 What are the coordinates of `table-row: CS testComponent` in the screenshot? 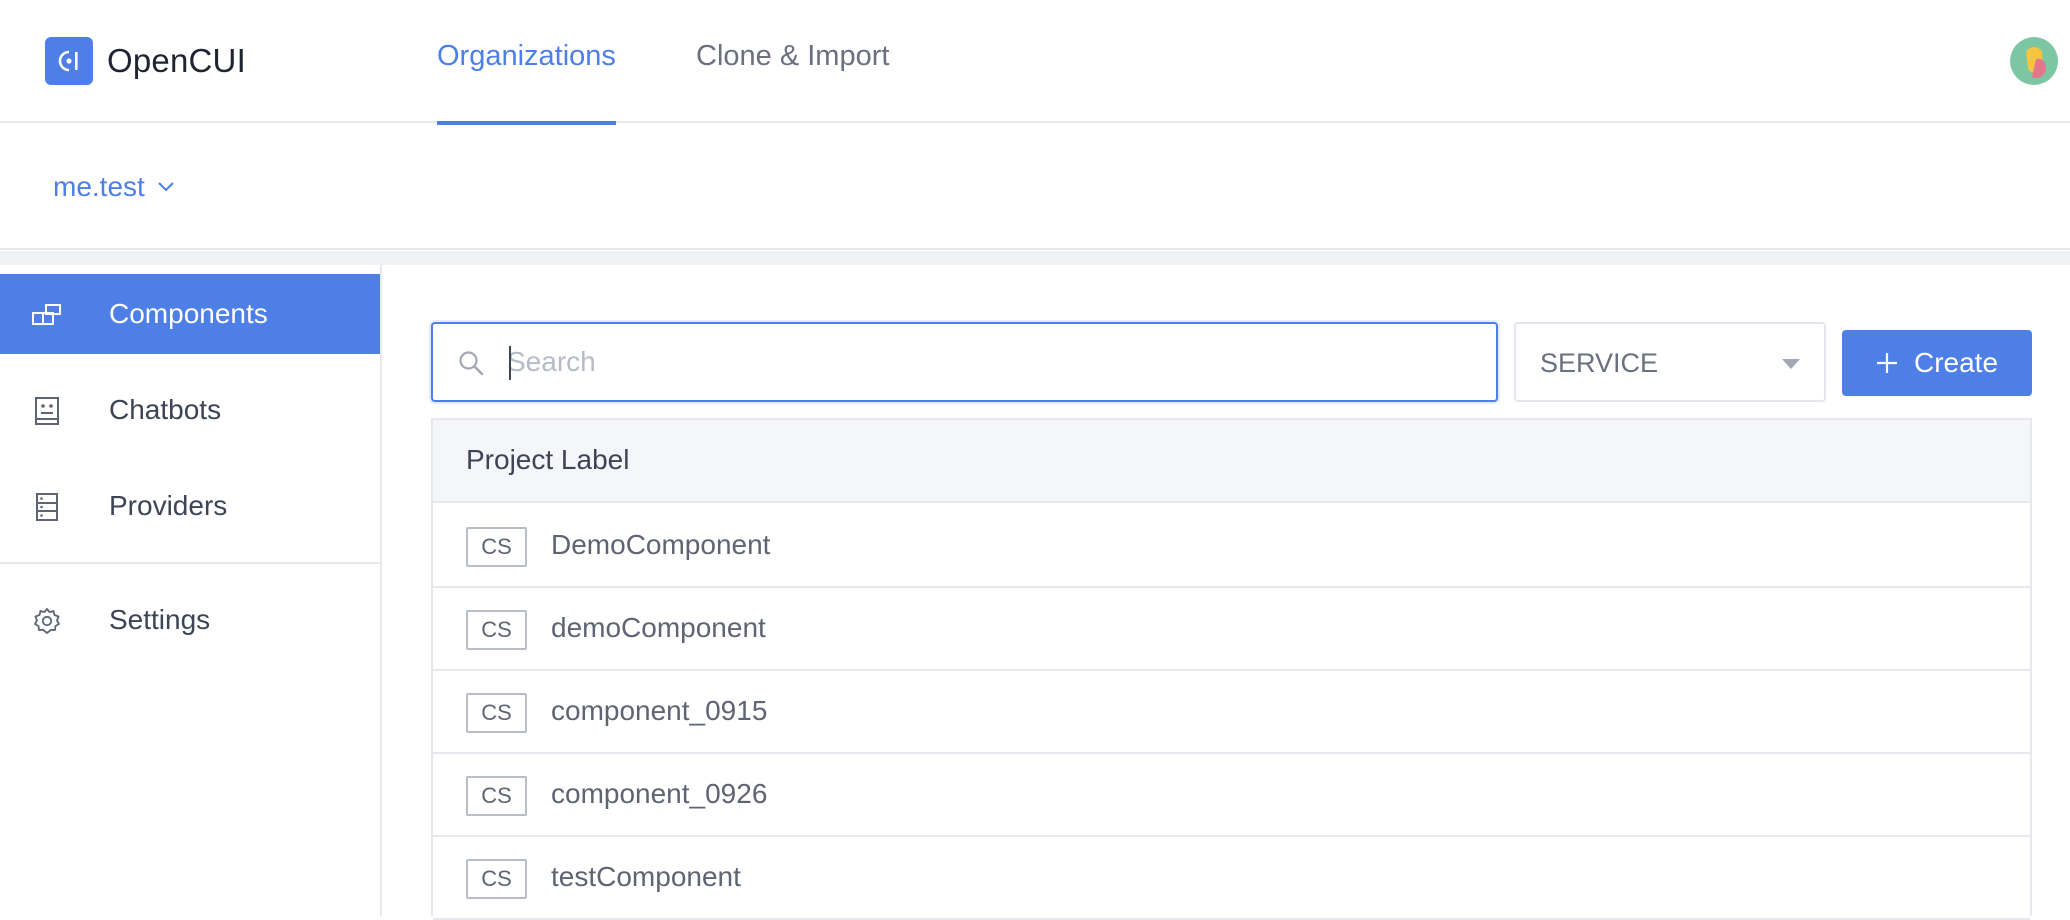 It's located at (1231, 878).